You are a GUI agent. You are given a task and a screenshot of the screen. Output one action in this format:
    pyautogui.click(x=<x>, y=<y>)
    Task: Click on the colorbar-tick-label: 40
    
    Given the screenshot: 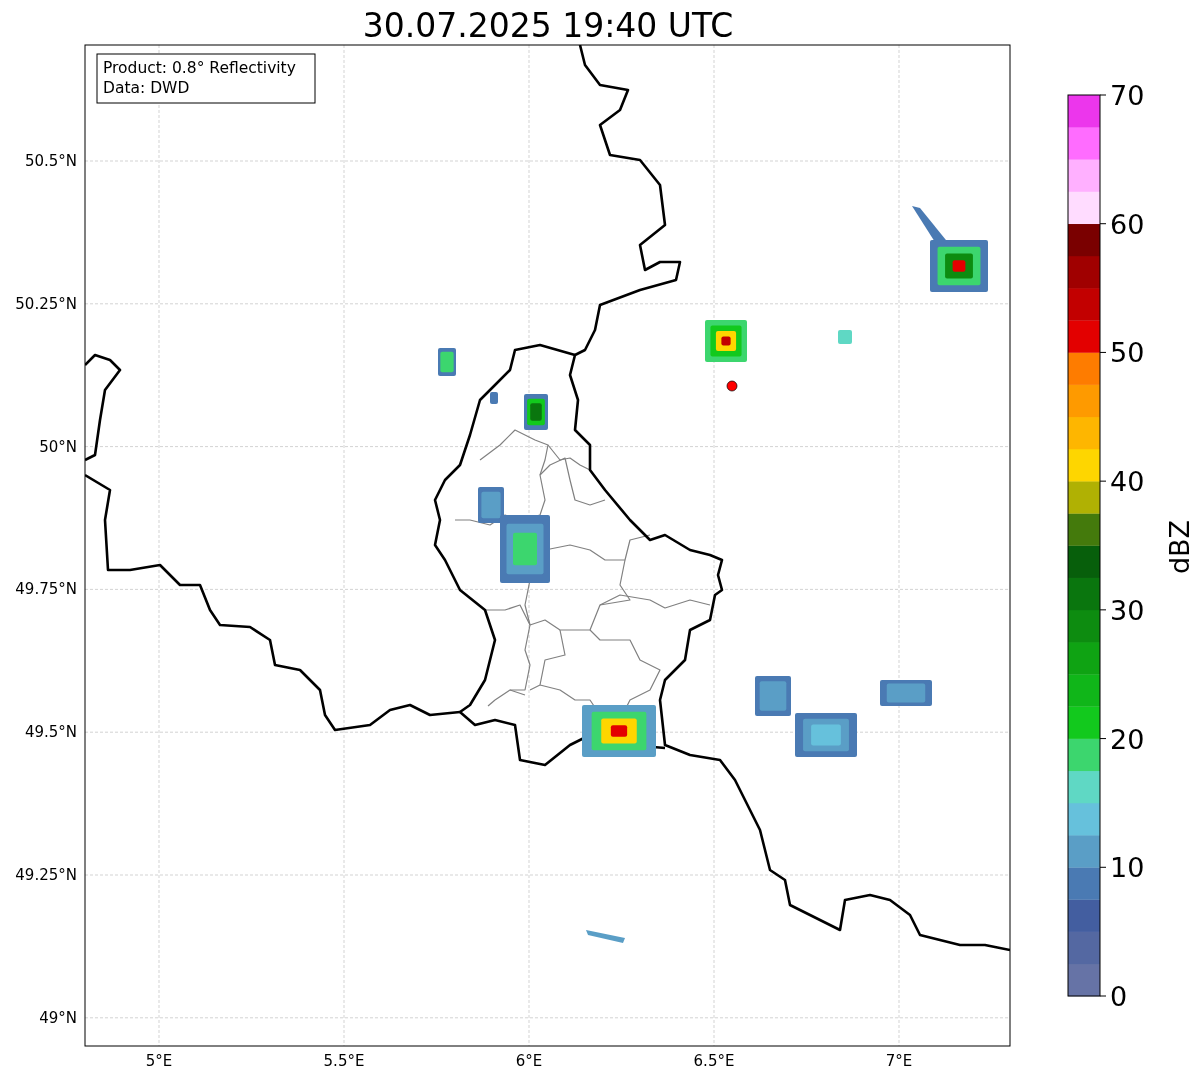 What is the action you would take?
    pyautogui.click(x=1127, y=482)
    